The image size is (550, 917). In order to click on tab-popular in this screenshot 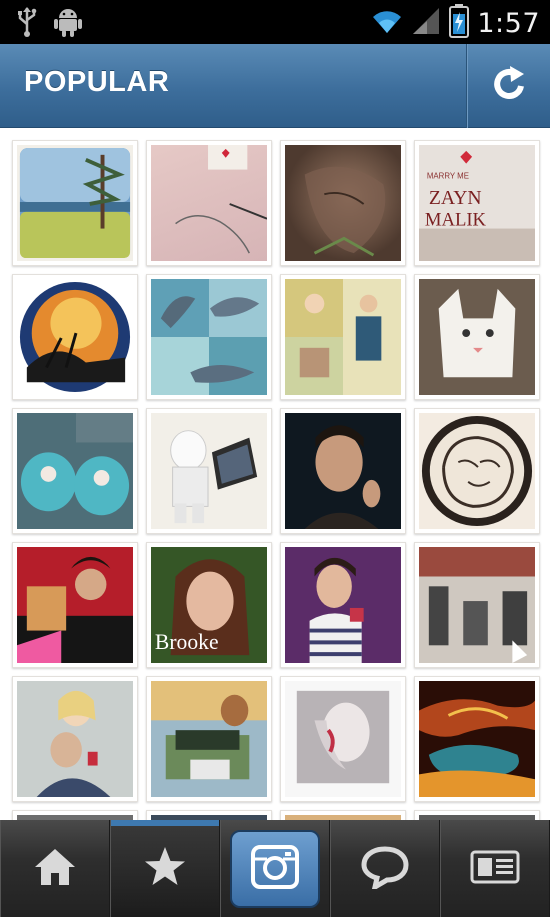, I will do `click(165, 868)`.